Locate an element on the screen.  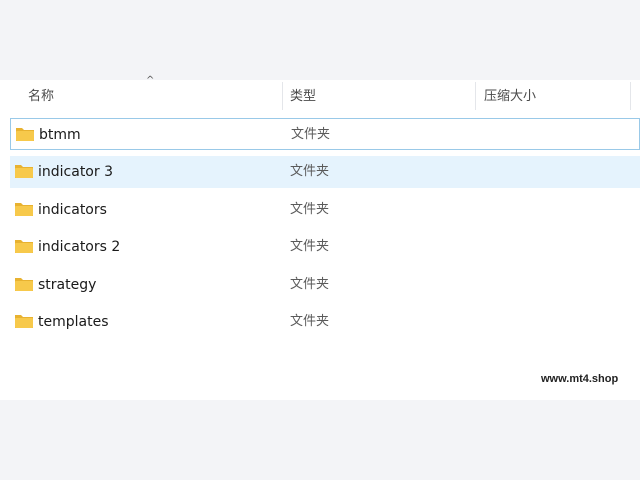
file-name: templates is located at coordinates (73, 322).